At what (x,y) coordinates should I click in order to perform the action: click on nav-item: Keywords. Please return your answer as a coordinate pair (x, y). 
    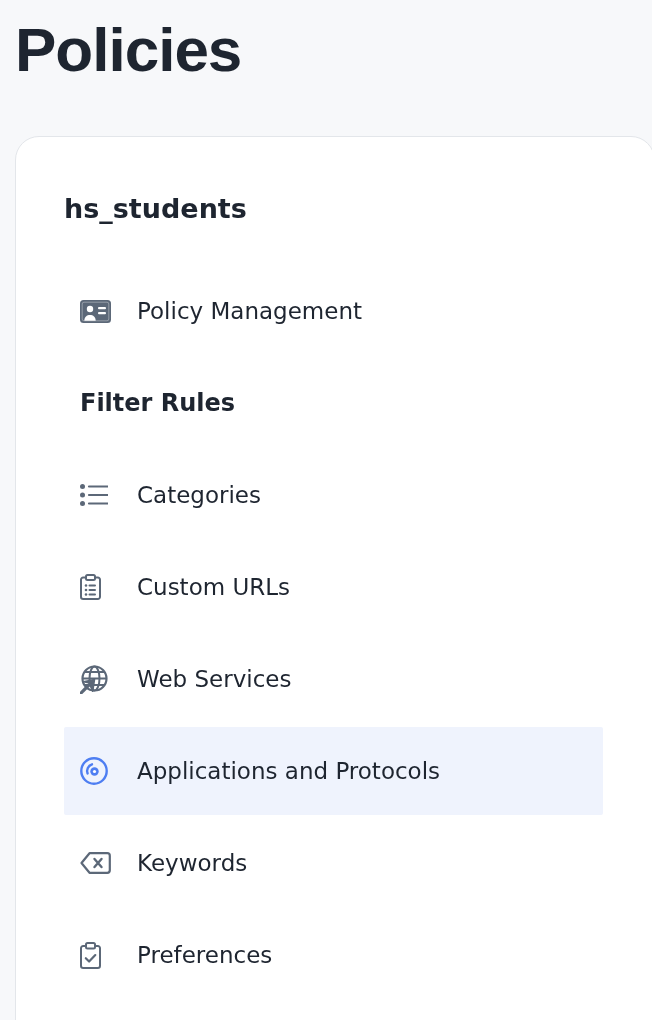
    Looking at the image, I should click on (333, 863).